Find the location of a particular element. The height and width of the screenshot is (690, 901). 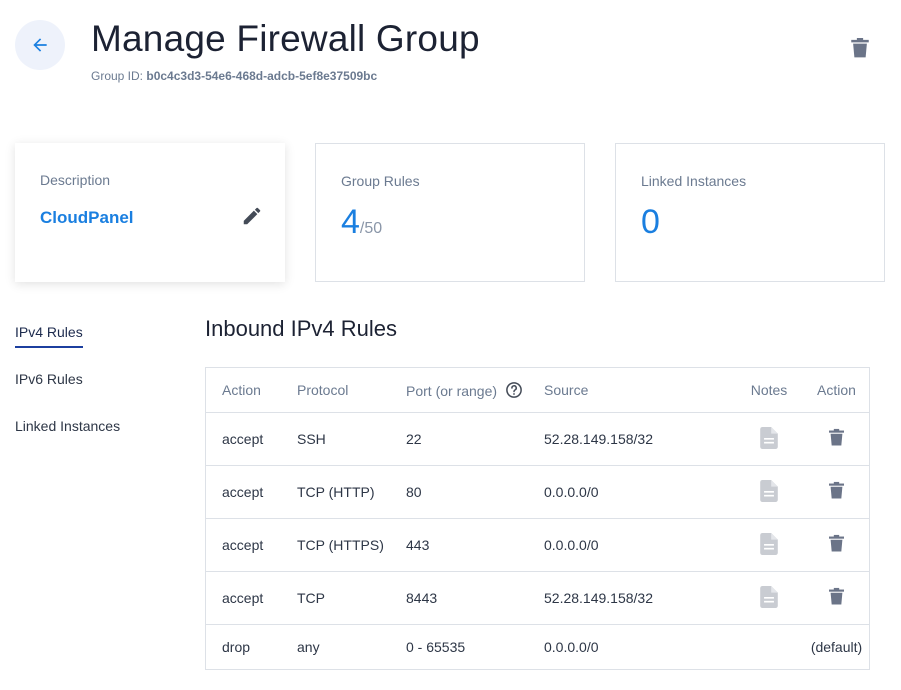

cell-port: 8443 is located at coordinates (475, 598).